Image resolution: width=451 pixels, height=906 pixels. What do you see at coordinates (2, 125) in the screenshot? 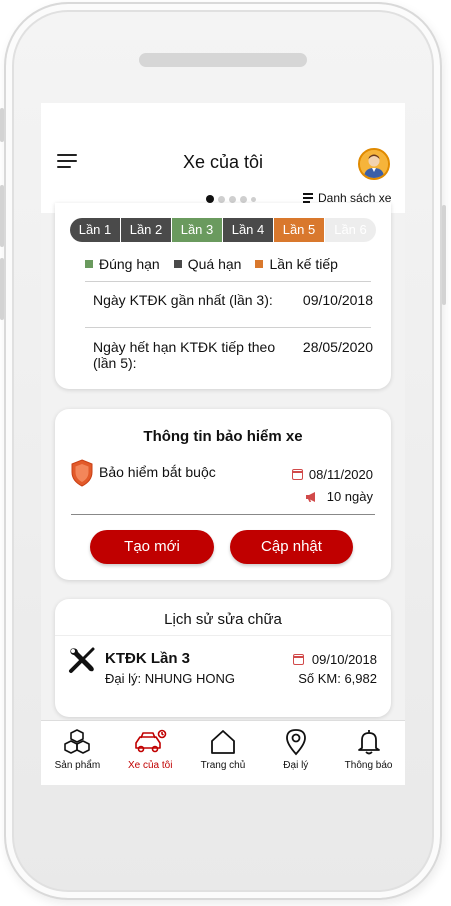
I see `side-button` at bounding box center [2, 125].